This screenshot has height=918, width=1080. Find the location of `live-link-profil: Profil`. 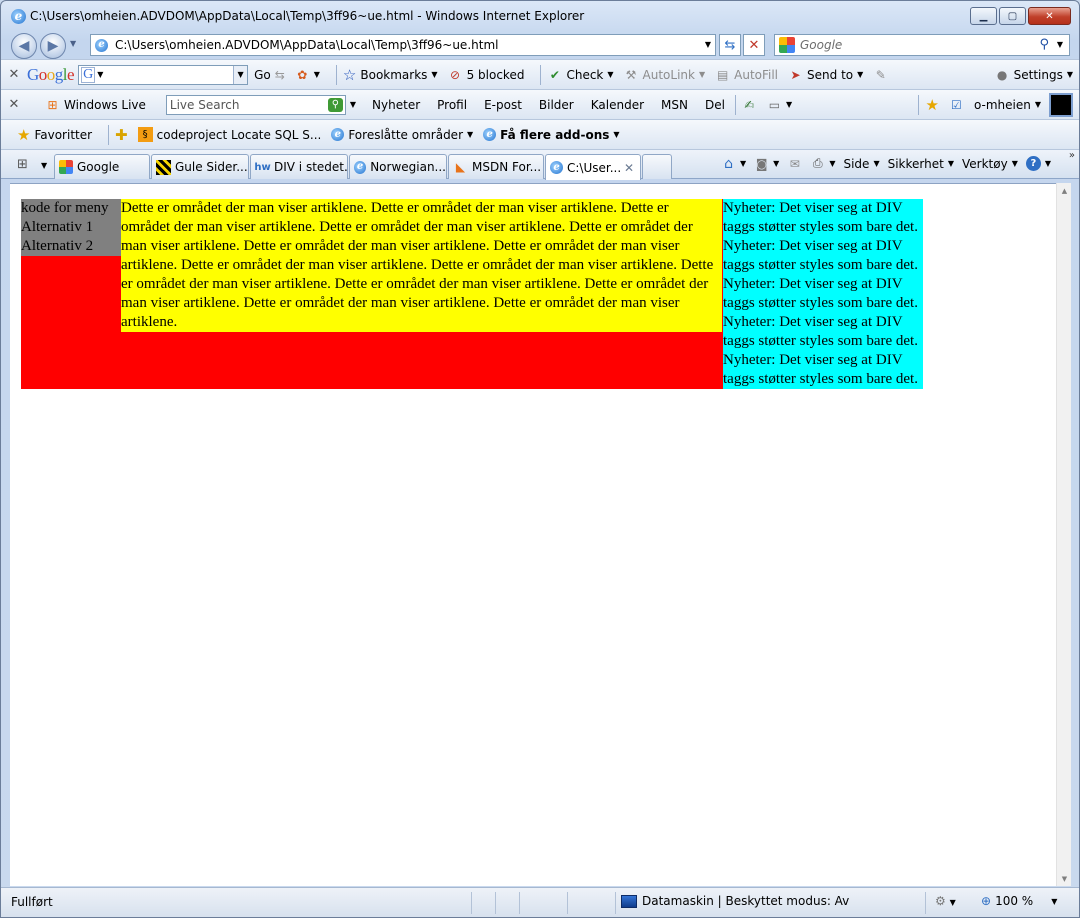

live-link-profil: Profil is located at coordinates (452, 105).